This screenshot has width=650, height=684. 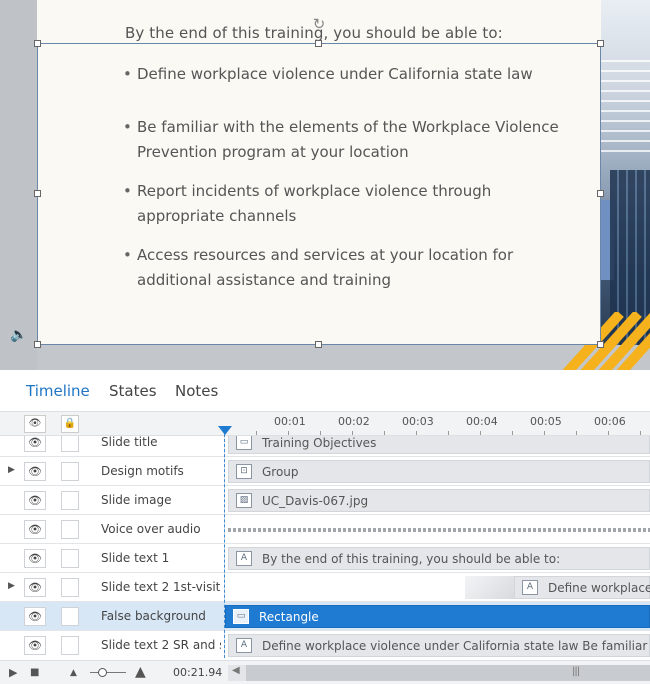 What do you see at coordinates (318, 43) in the screenshot?
I see `resize-handle-n` at bounding box center [318, 43].